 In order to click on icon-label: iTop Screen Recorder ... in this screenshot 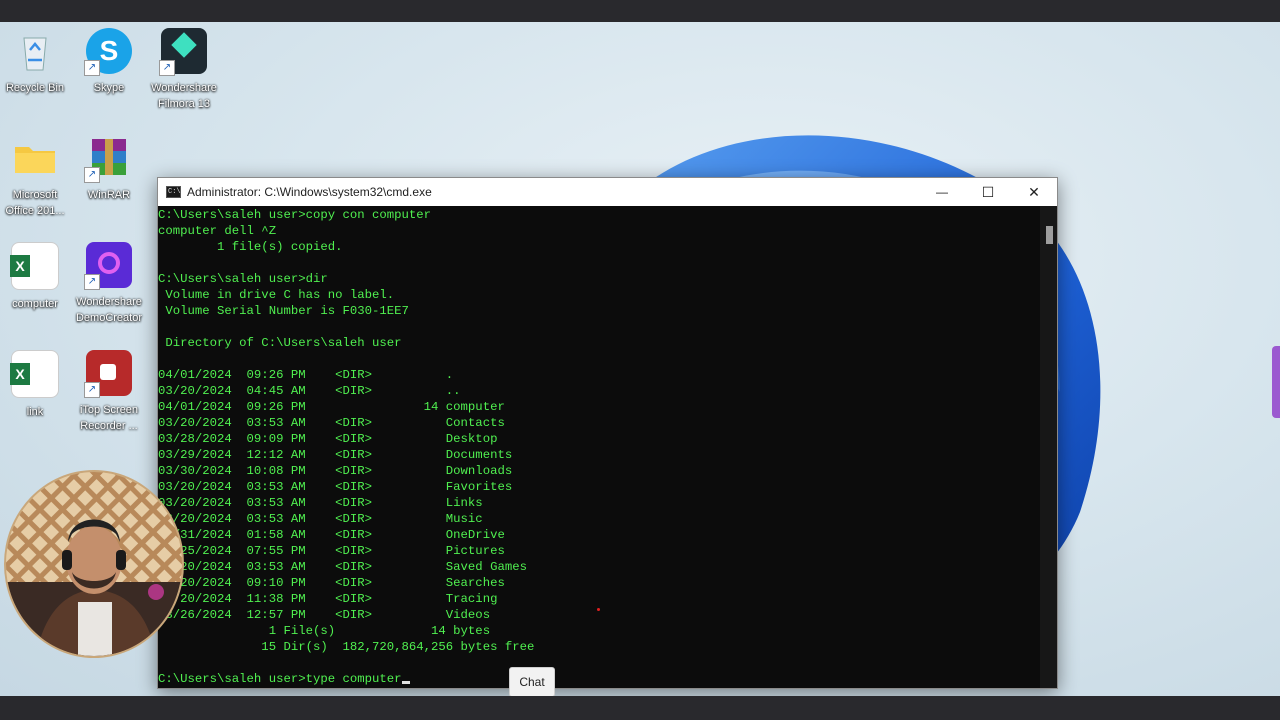, I will do `click(109, 418)`.